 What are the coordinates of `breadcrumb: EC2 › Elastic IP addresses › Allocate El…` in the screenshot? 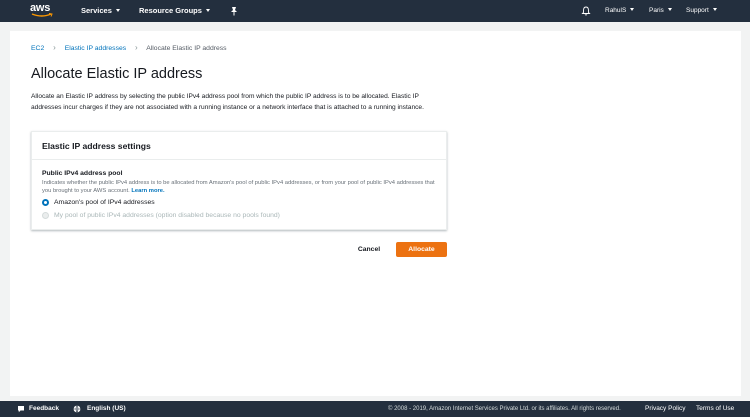 It's located at (129, 47).